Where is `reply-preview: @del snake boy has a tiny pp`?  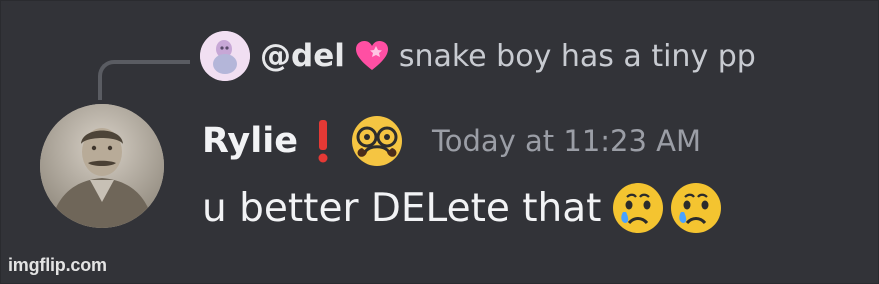
reply-preview: @del snake boy has a tiny pp is located at coordinates (478, 56).